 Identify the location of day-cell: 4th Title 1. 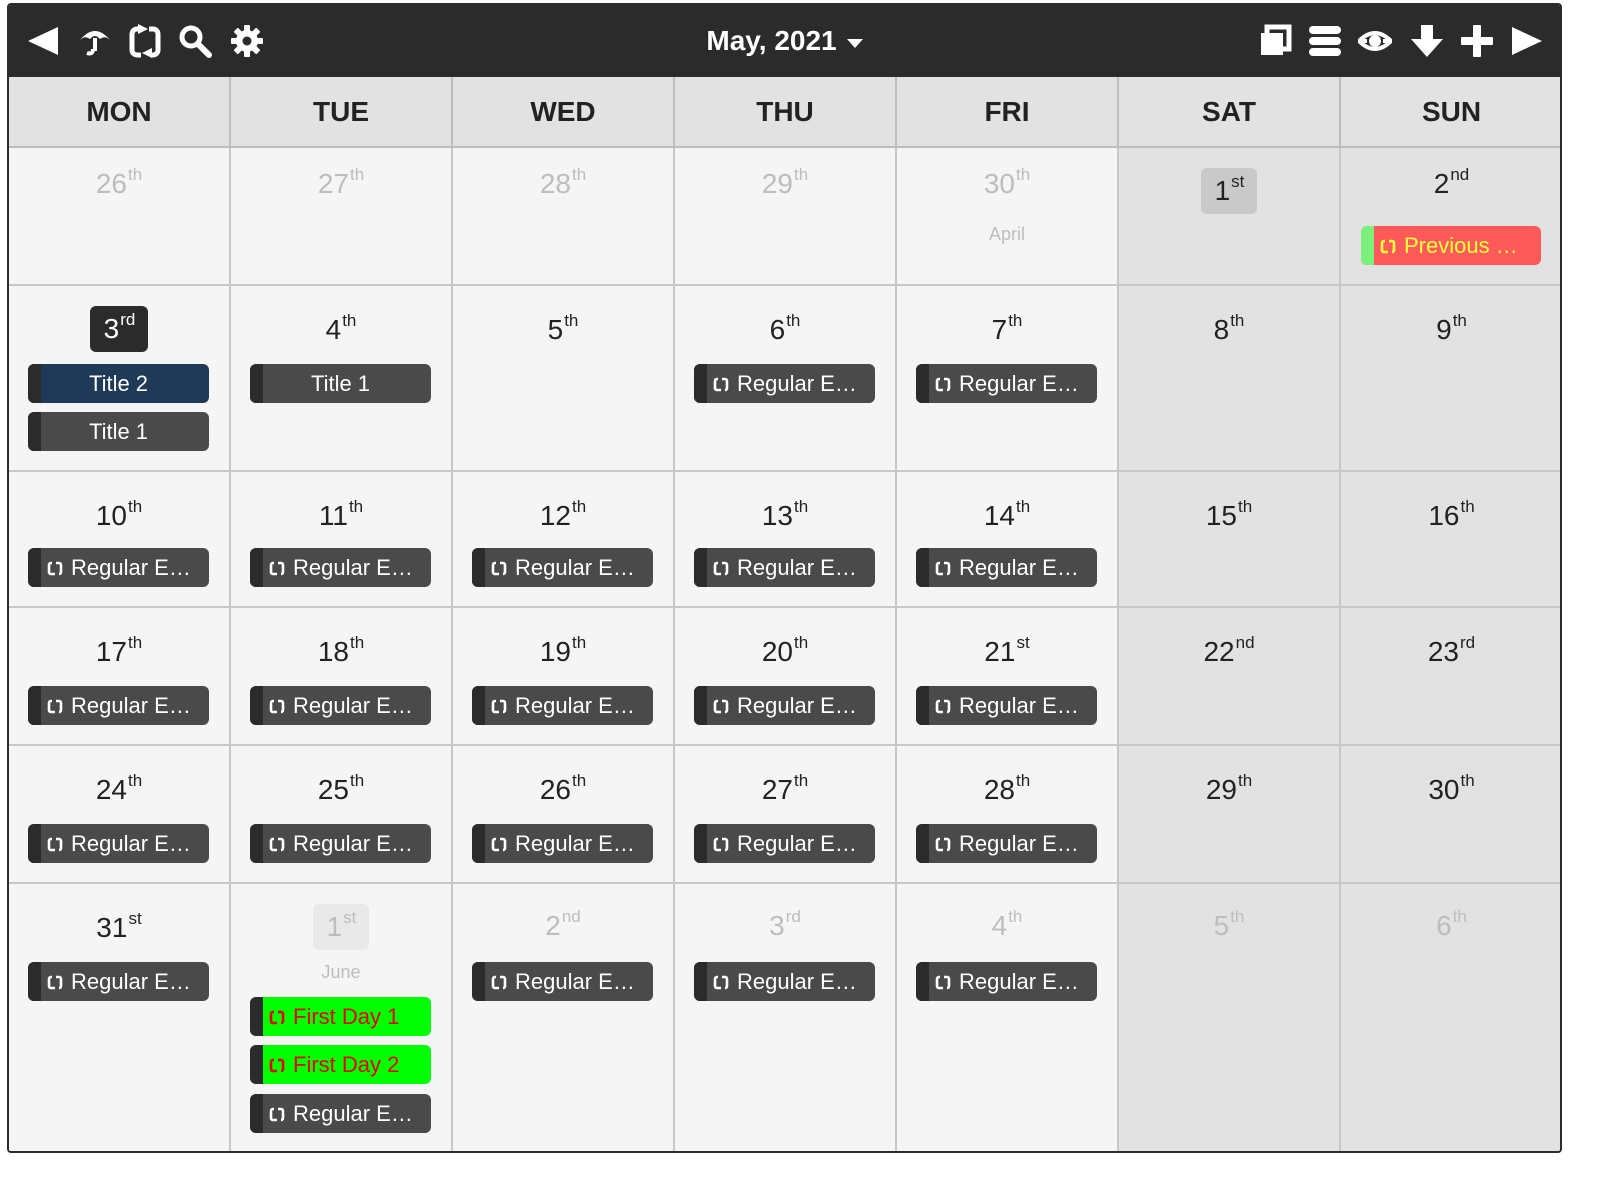
(342, 378).